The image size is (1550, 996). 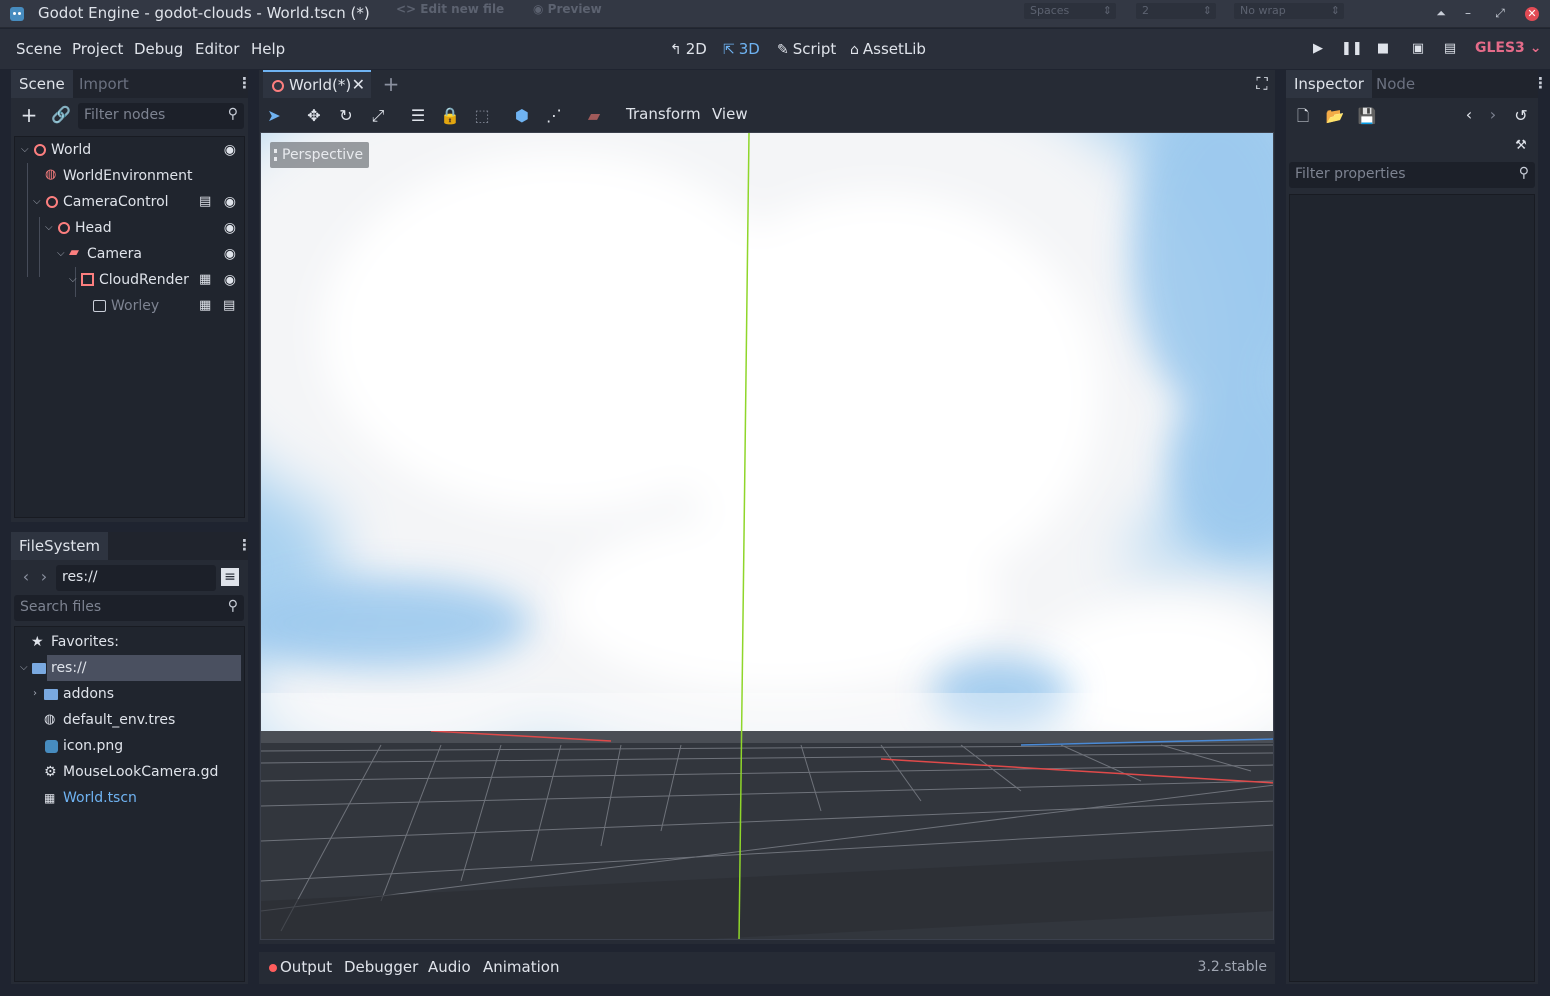 What do you see at coordinates (522, 116) in the screenshot?
I see `local-space-icon: ⬢` at bounding box center [522, 116].